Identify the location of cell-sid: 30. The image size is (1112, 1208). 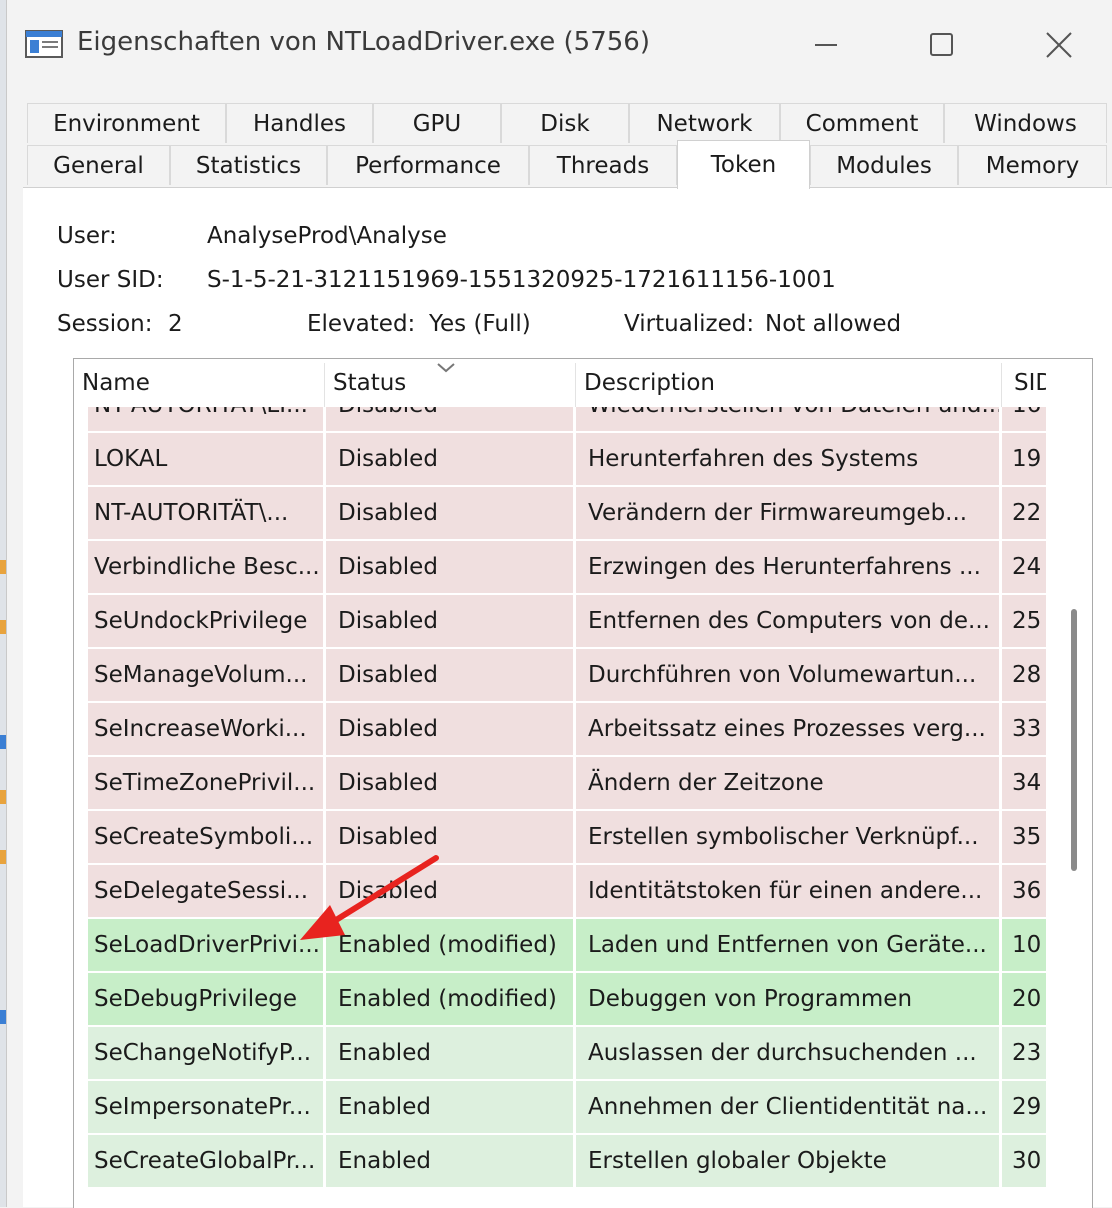
(1024, 1161).